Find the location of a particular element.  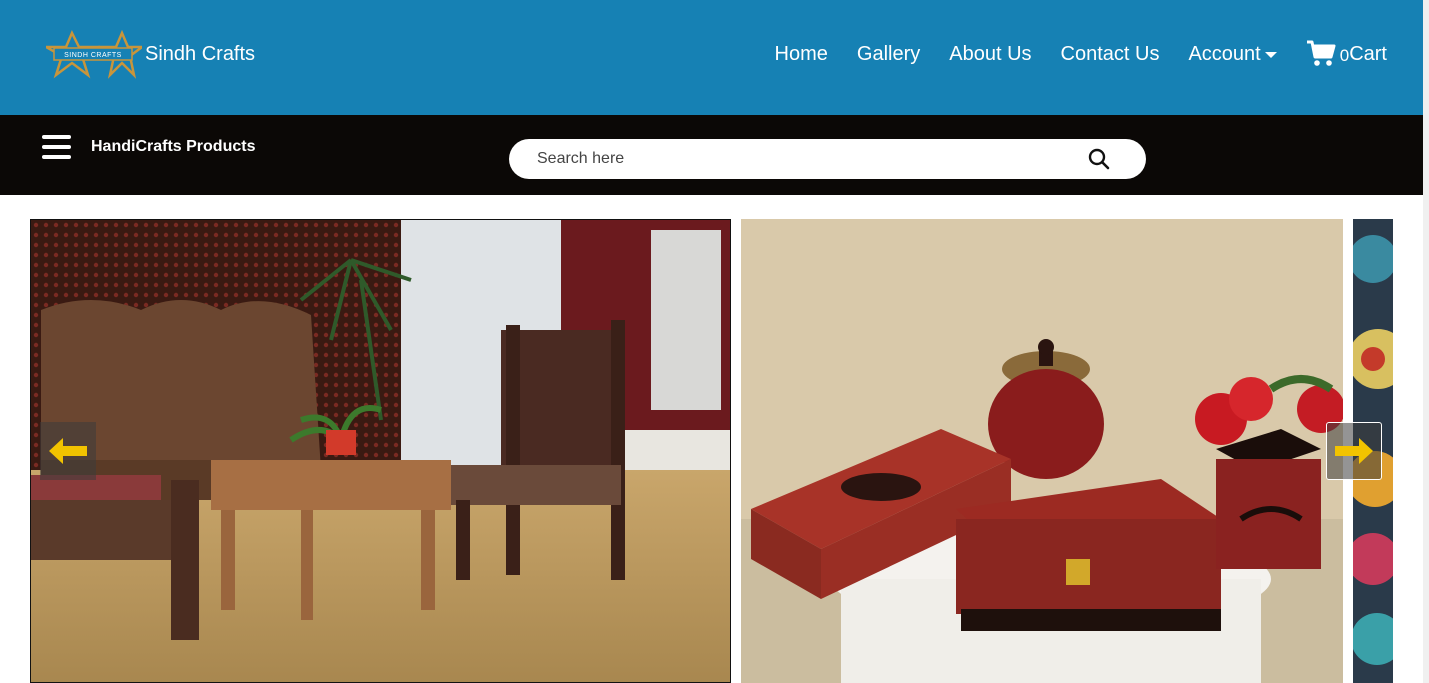

search-input is located at coordinates (807, 159).